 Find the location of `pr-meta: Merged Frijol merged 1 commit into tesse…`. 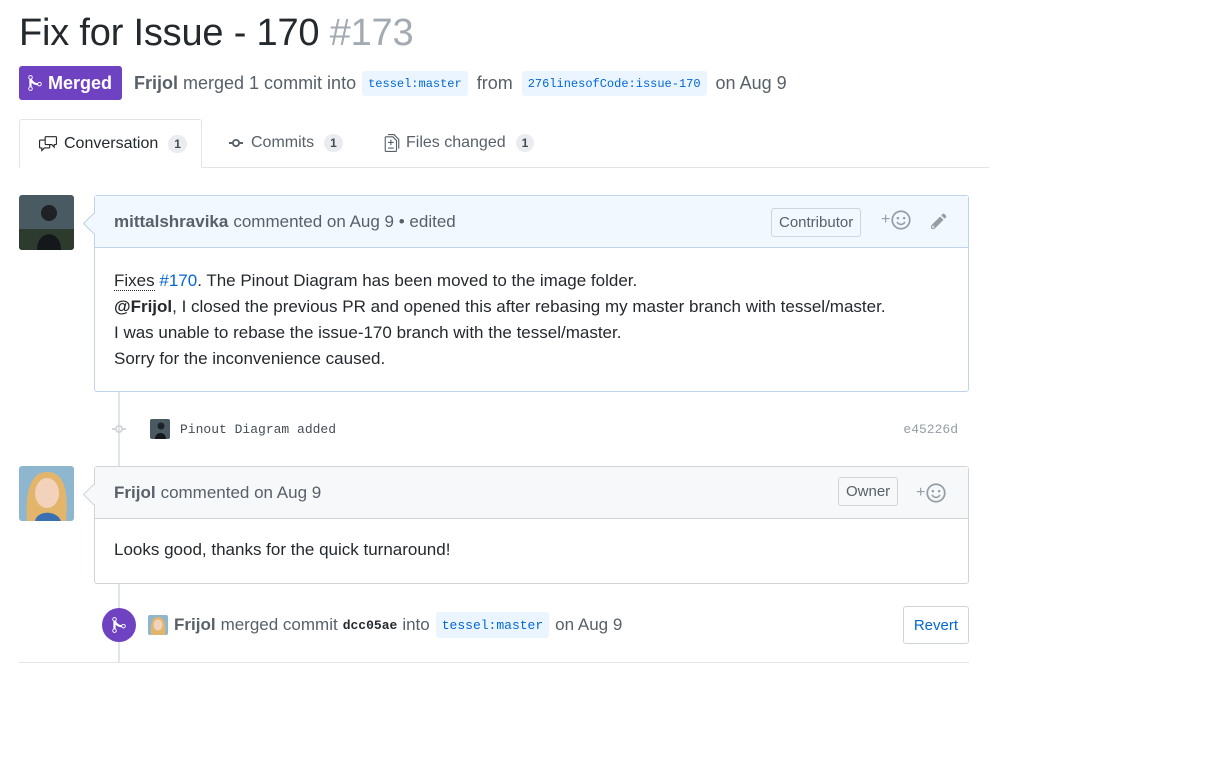

pr-meta: Merged Frijol merged 1 commit into tesse… is located at coordinates (405, 83).